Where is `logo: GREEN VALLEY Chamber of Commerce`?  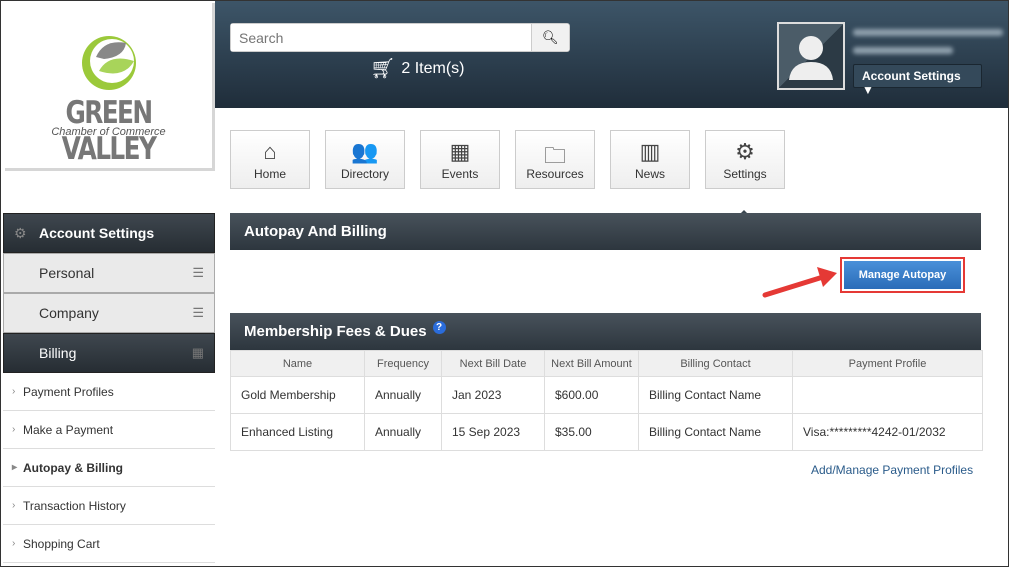
logo: GREEN VALLEY Chamber of Commerce is located at coordinates (110, 87).